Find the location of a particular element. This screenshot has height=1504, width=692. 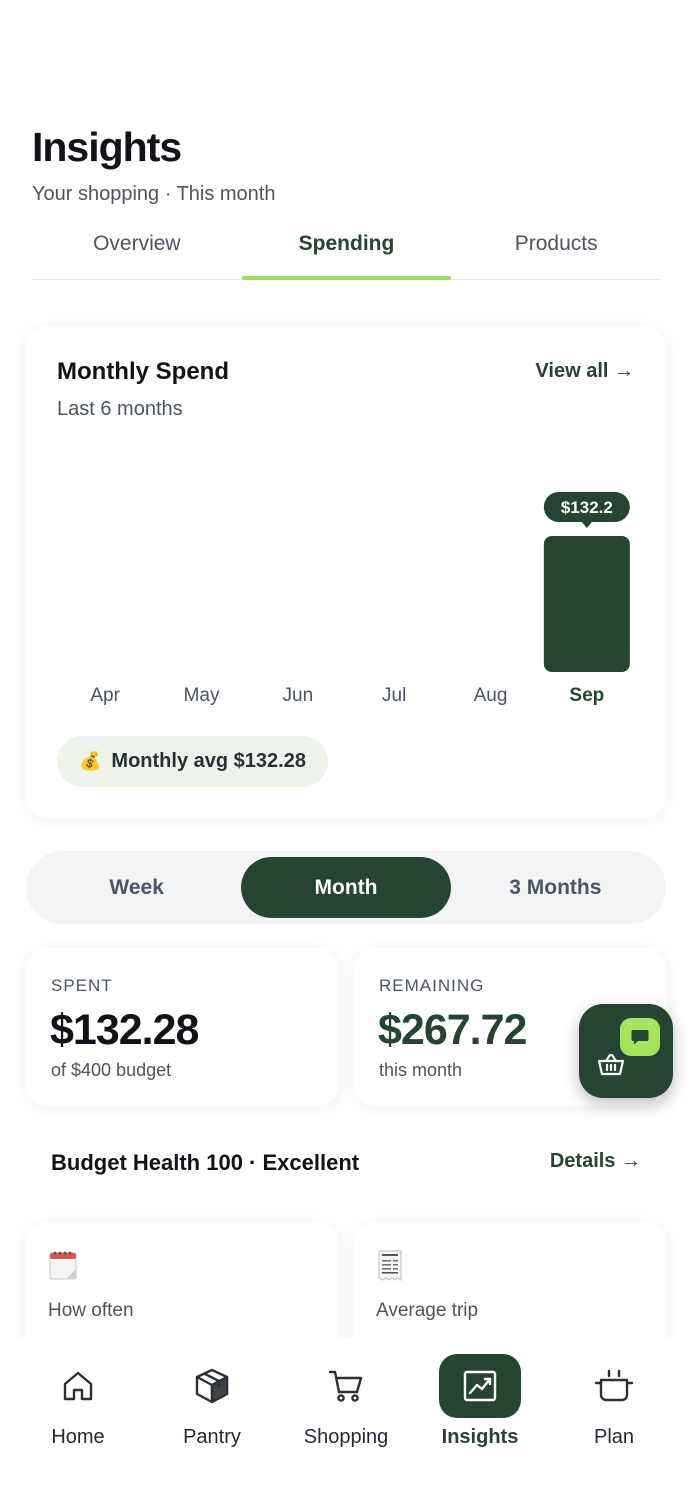

x-label-aug: Aug is located at coordinates (491, 695).